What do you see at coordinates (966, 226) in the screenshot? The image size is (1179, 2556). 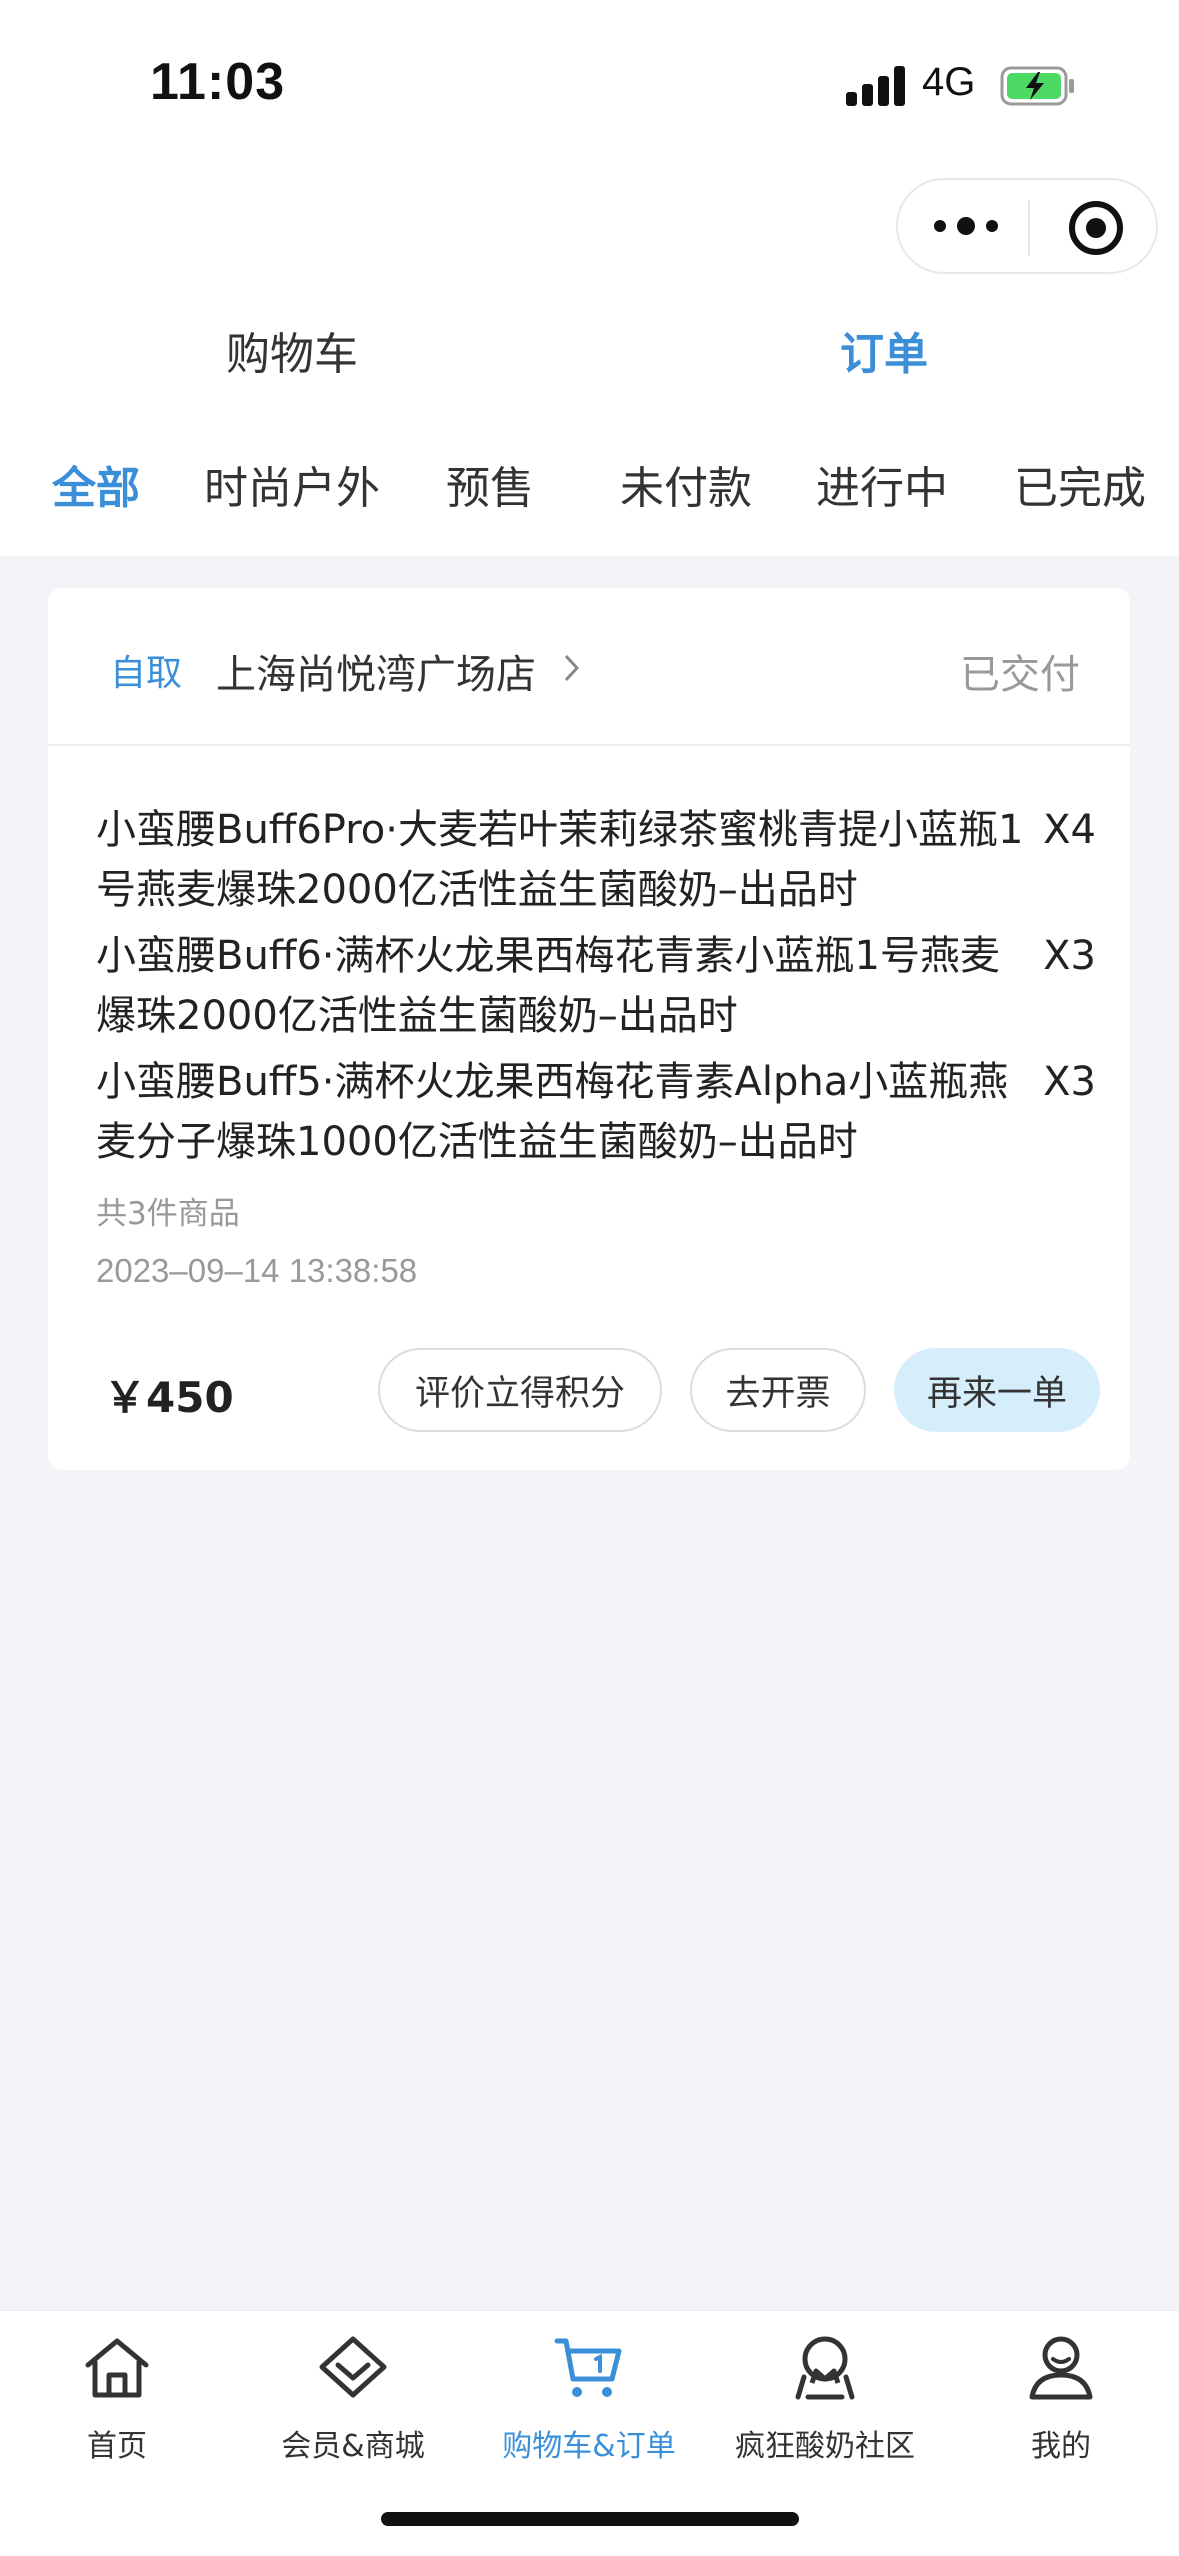 I see `more-icon` at bounding box center [966, 226].